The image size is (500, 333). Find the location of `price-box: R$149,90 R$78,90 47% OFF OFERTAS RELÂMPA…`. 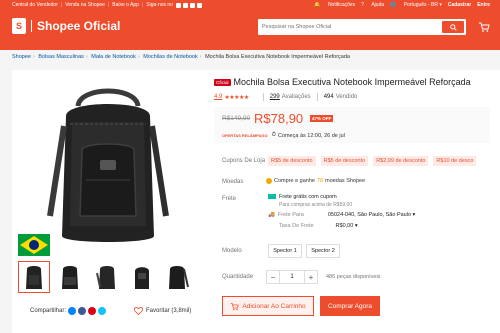

price-box: R$149,90 R$78,90 47% OFF OFERTAS RELÂMPA… is located at coordinates (352, 125).